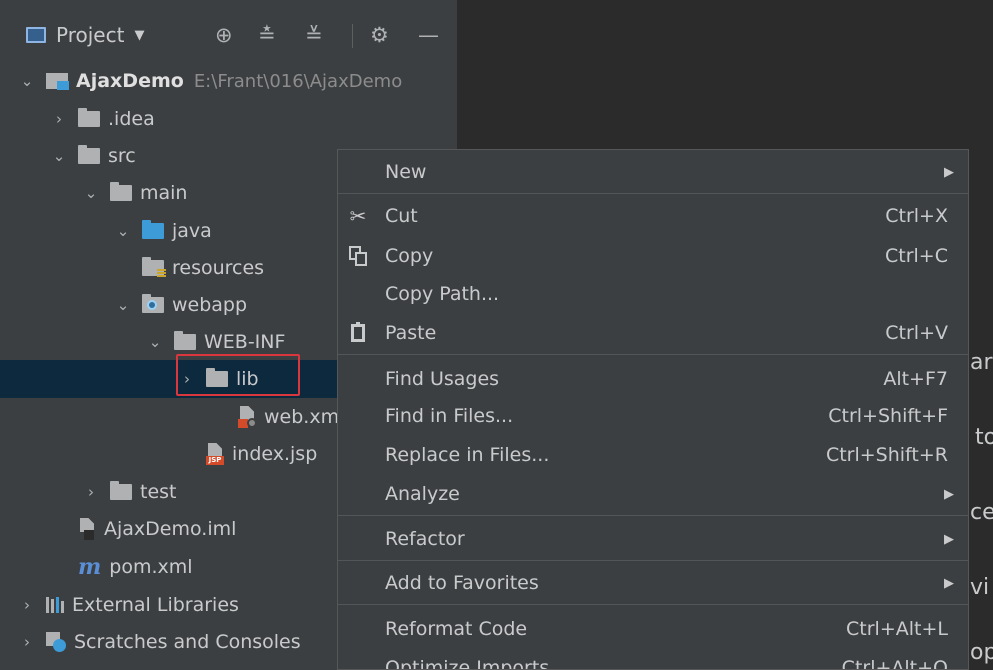 The height and width of the screenshot is (670, 993). What do you see at coordinates (245, 342) in the screenshot?
I see `tree-node-label: WEB-INF` at bounding box center [245, 342].